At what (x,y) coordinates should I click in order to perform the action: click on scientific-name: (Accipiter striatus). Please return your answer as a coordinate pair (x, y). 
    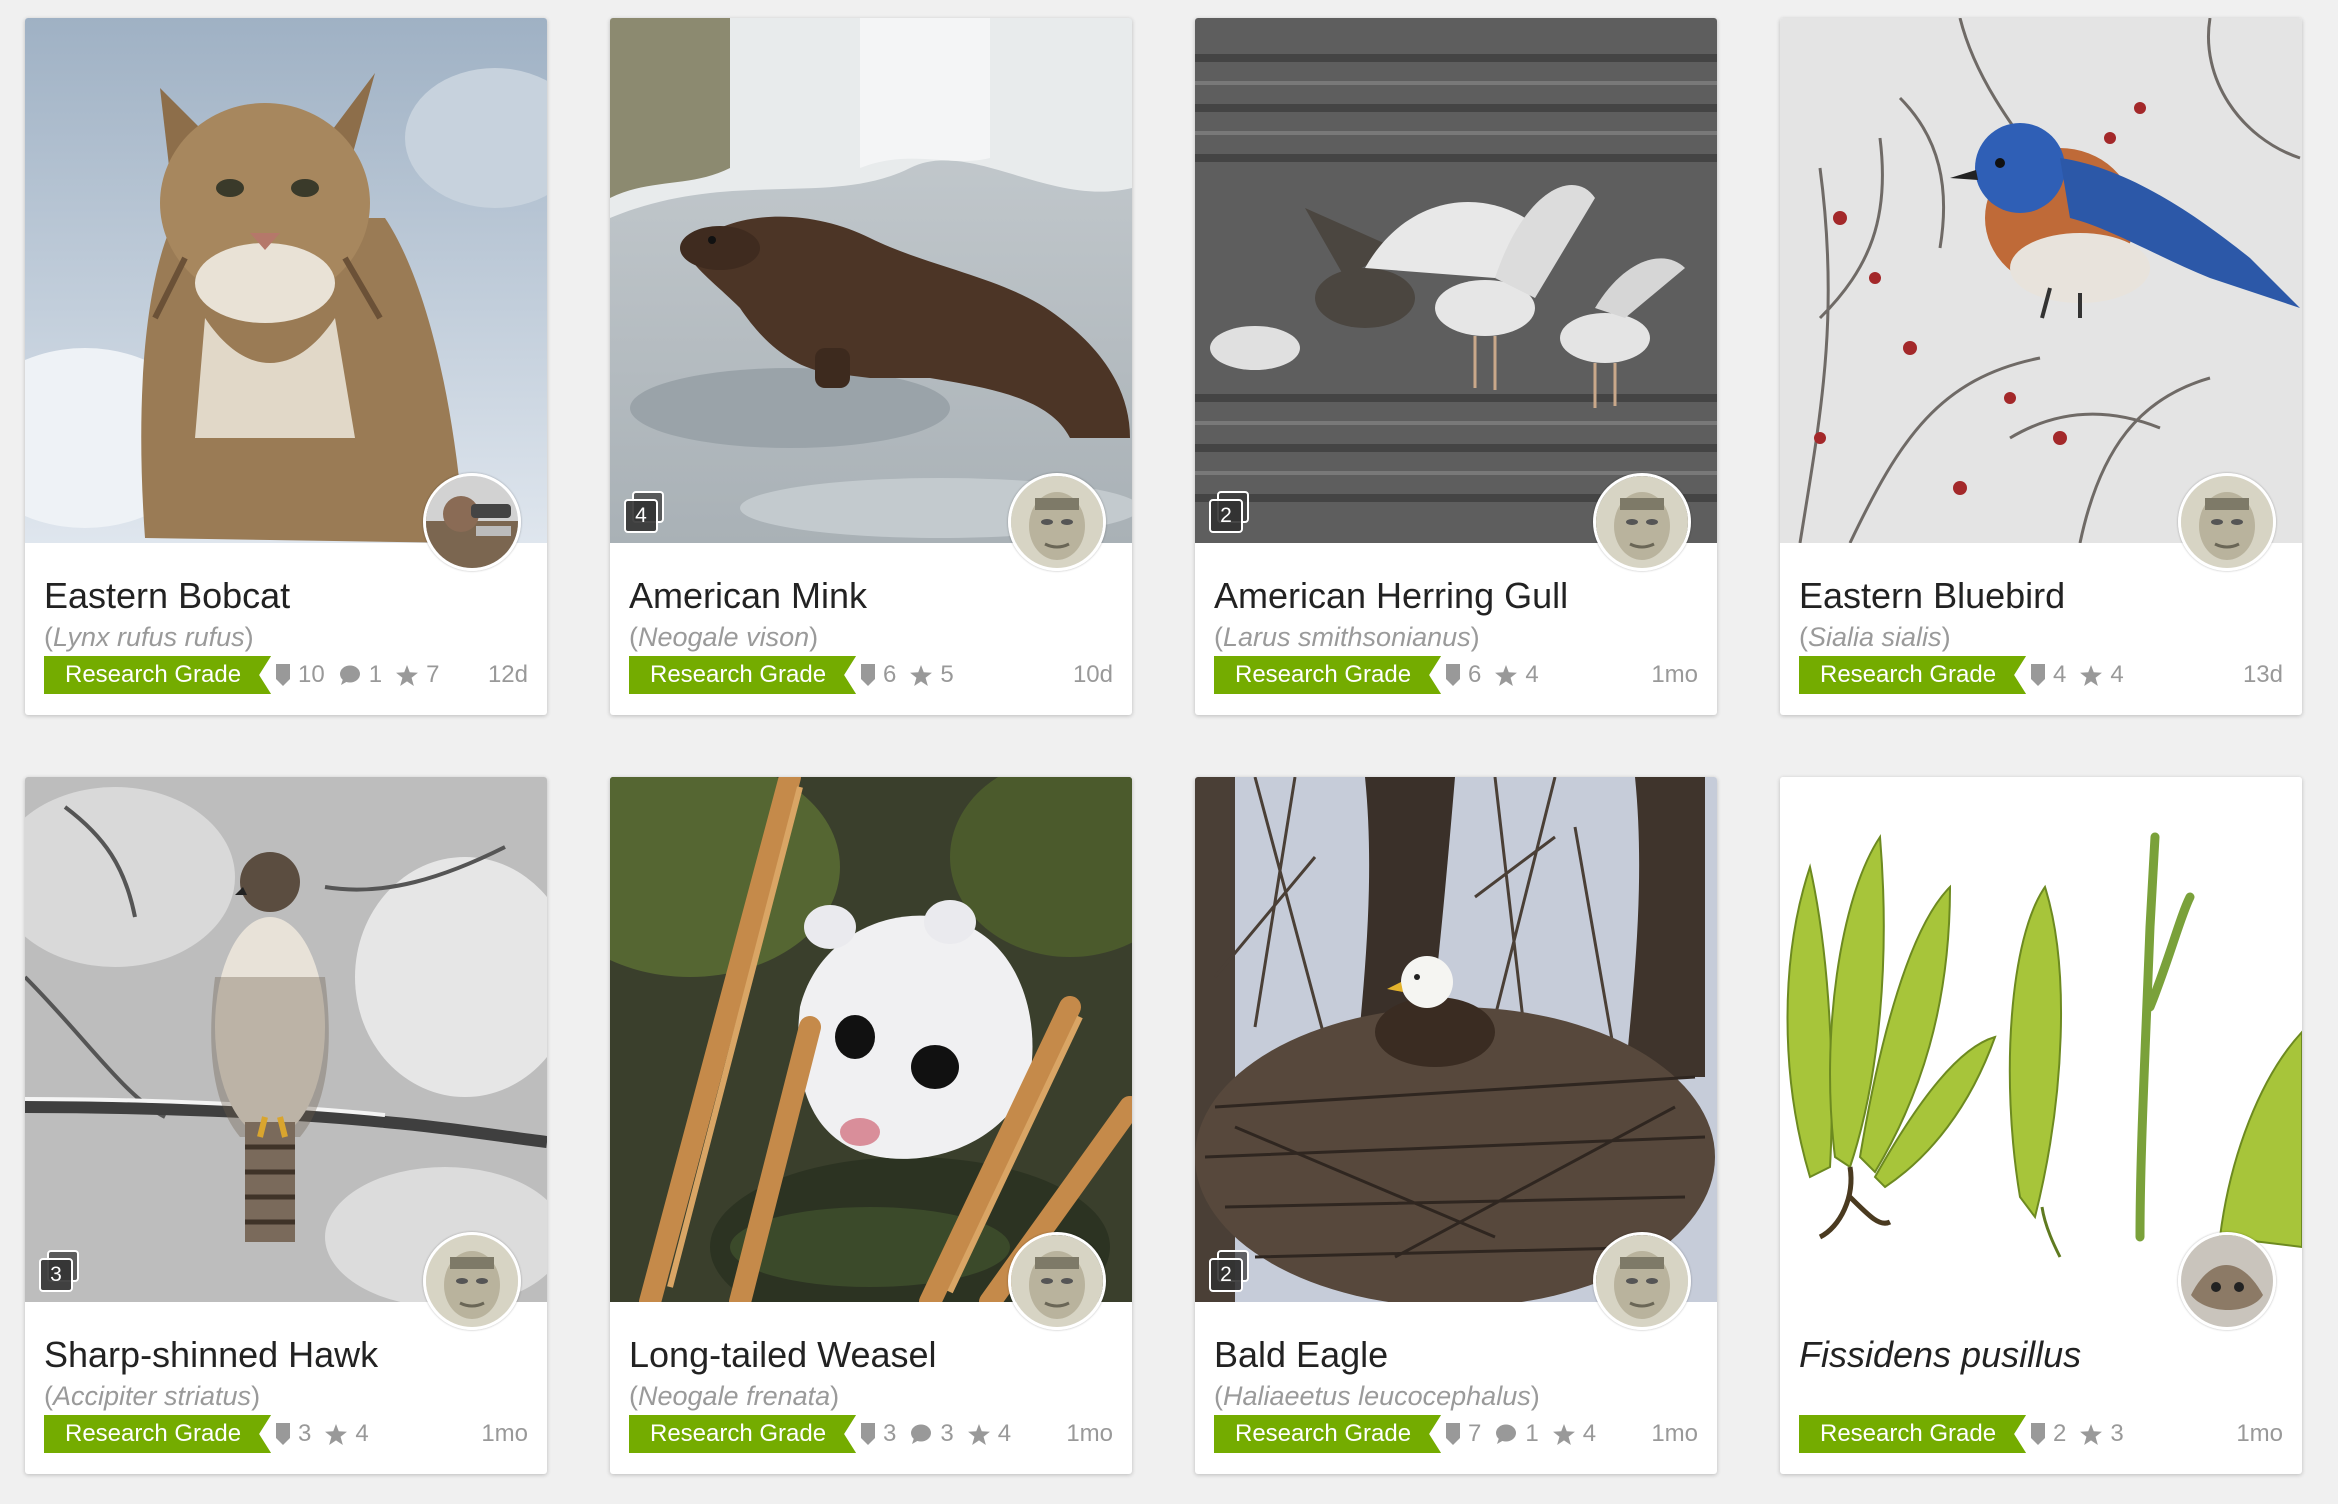
    Looking at the image, I should click on (152, 1396).